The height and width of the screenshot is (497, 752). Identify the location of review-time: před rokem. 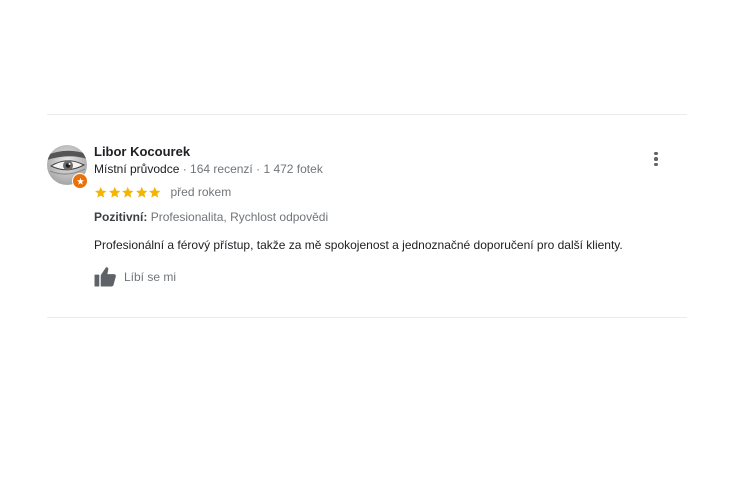
(201, 192).